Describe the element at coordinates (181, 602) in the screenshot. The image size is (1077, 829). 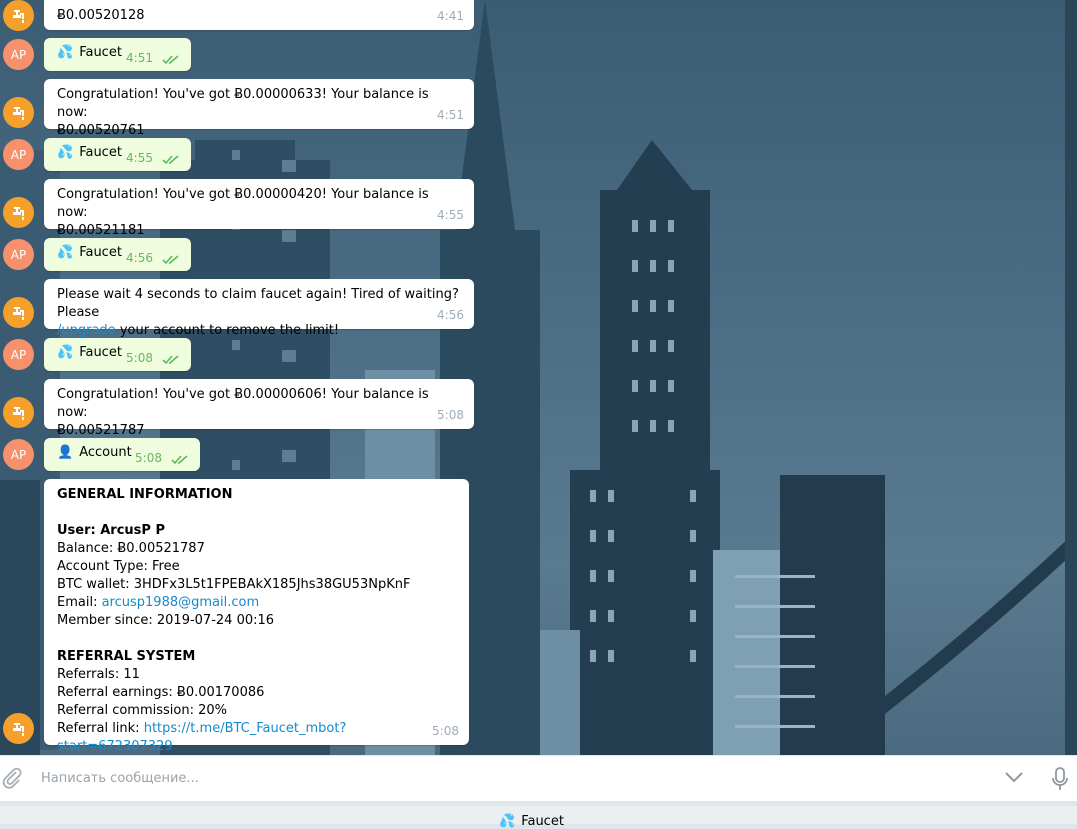
I see `email-link: arcusp1988@gmail.com` at that location.